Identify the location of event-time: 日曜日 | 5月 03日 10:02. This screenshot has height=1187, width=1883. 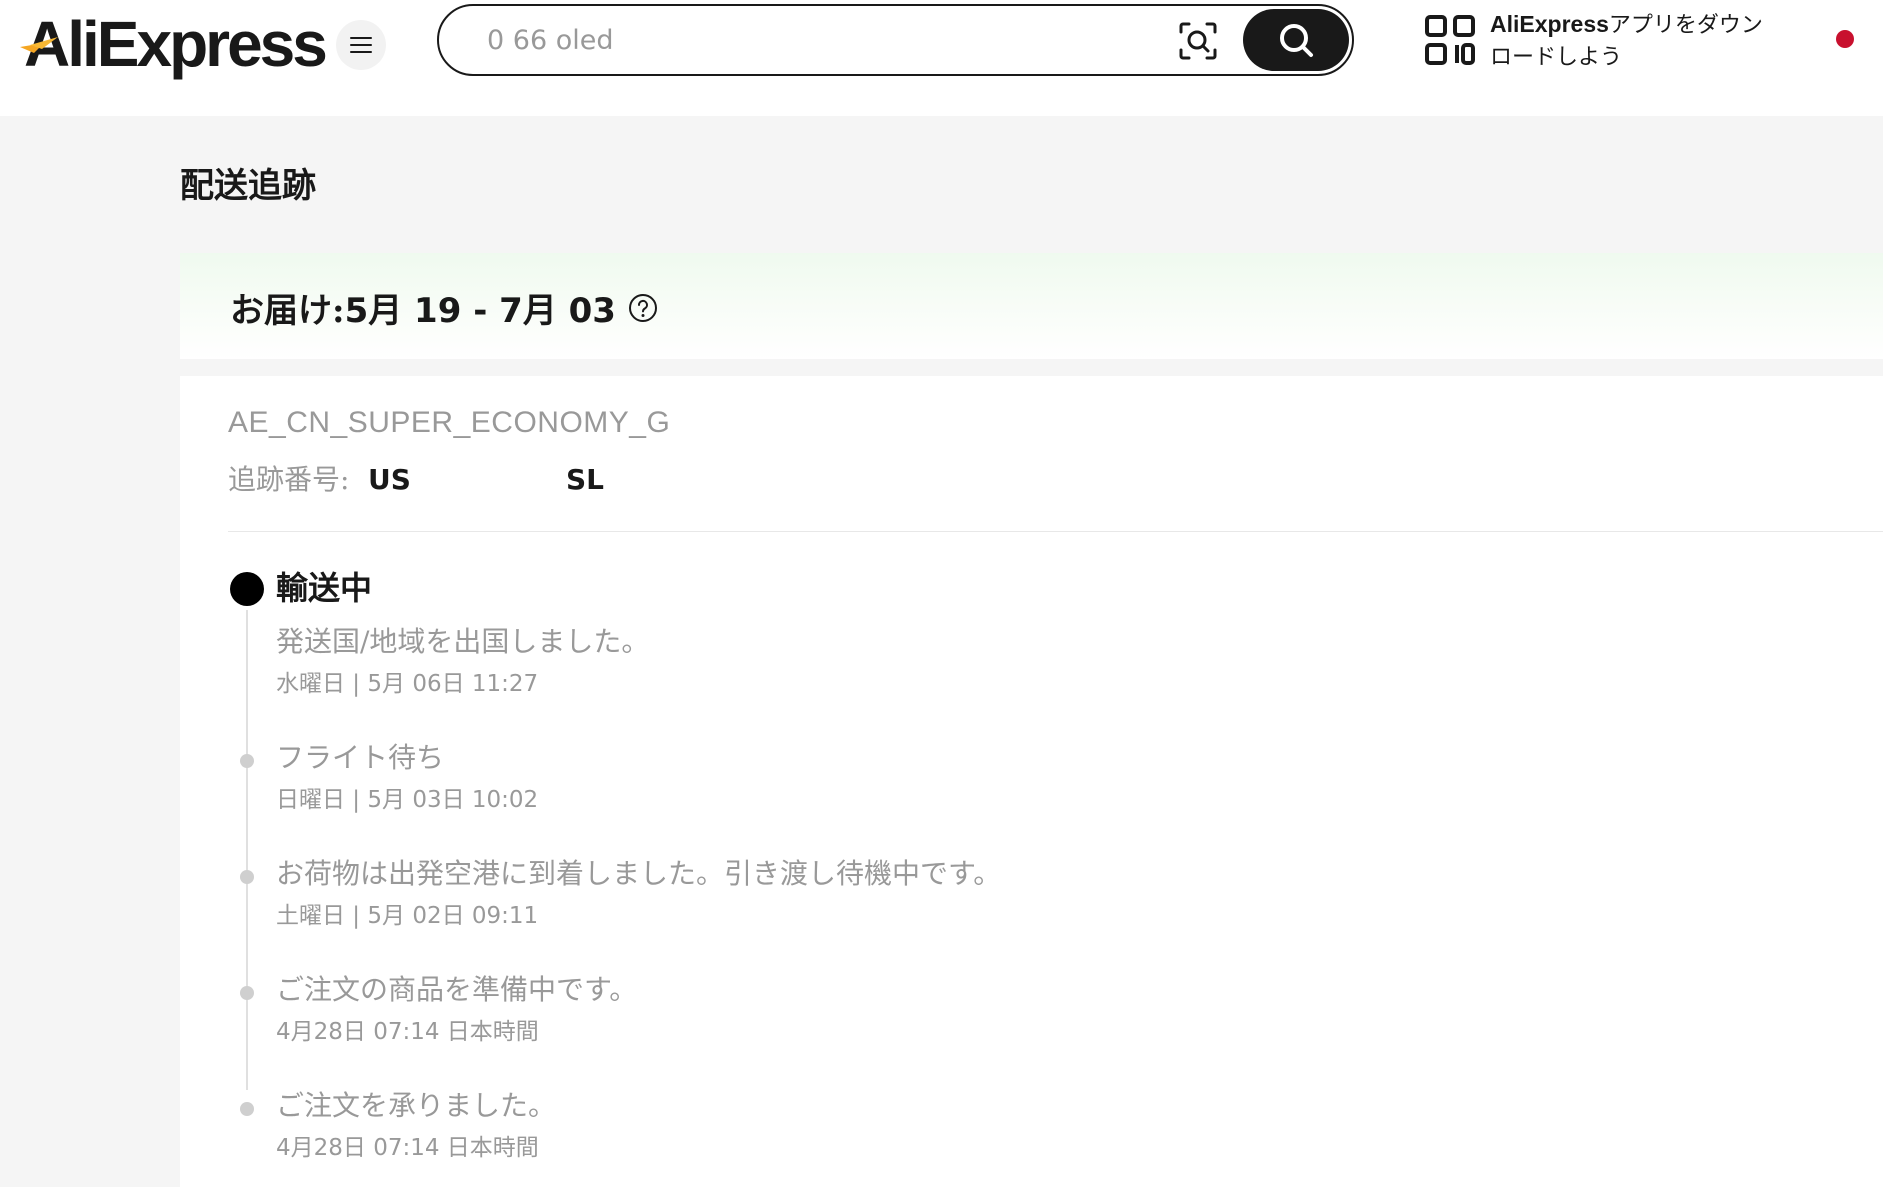
(407, 800).